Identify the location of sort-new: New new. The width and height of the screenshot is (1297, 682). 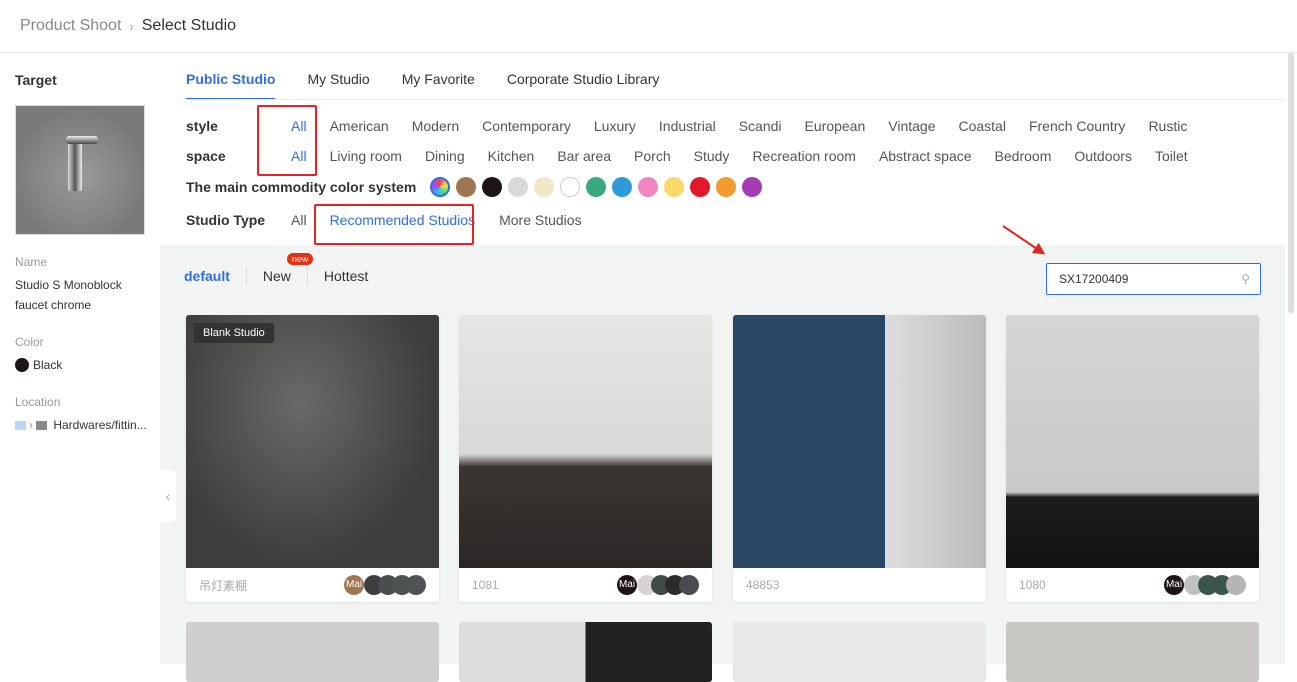
(280, 268).